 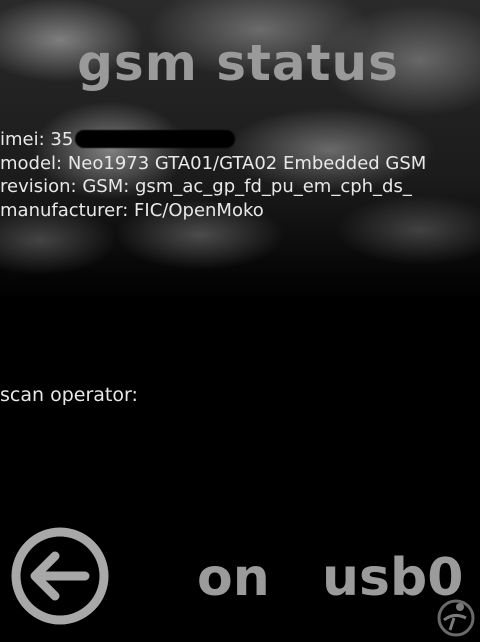 What do you see at coordinates (456, 616) in the screenshot?
I see `openmoko-logo-icon` at bounding box center [456, 616].